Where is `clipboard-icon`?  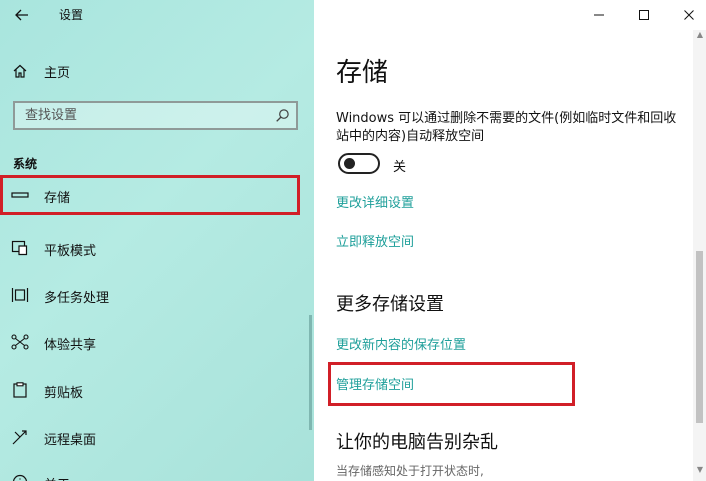 clipboard-icon is located at coordinates (20, 390).